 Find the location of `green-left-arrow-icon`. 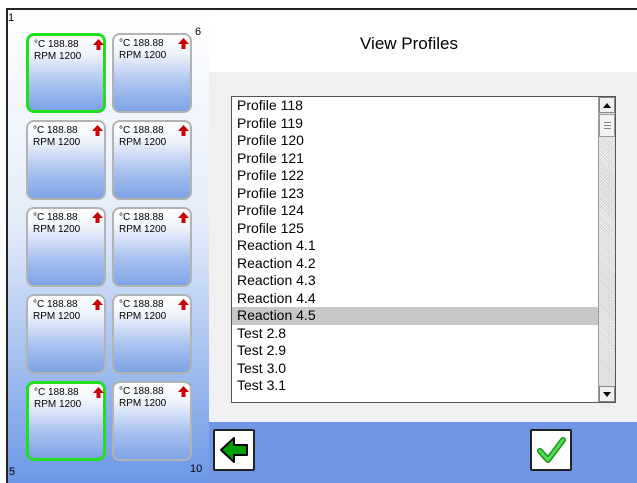

green-left-arrow-icon is located at coordinates (234, 450).